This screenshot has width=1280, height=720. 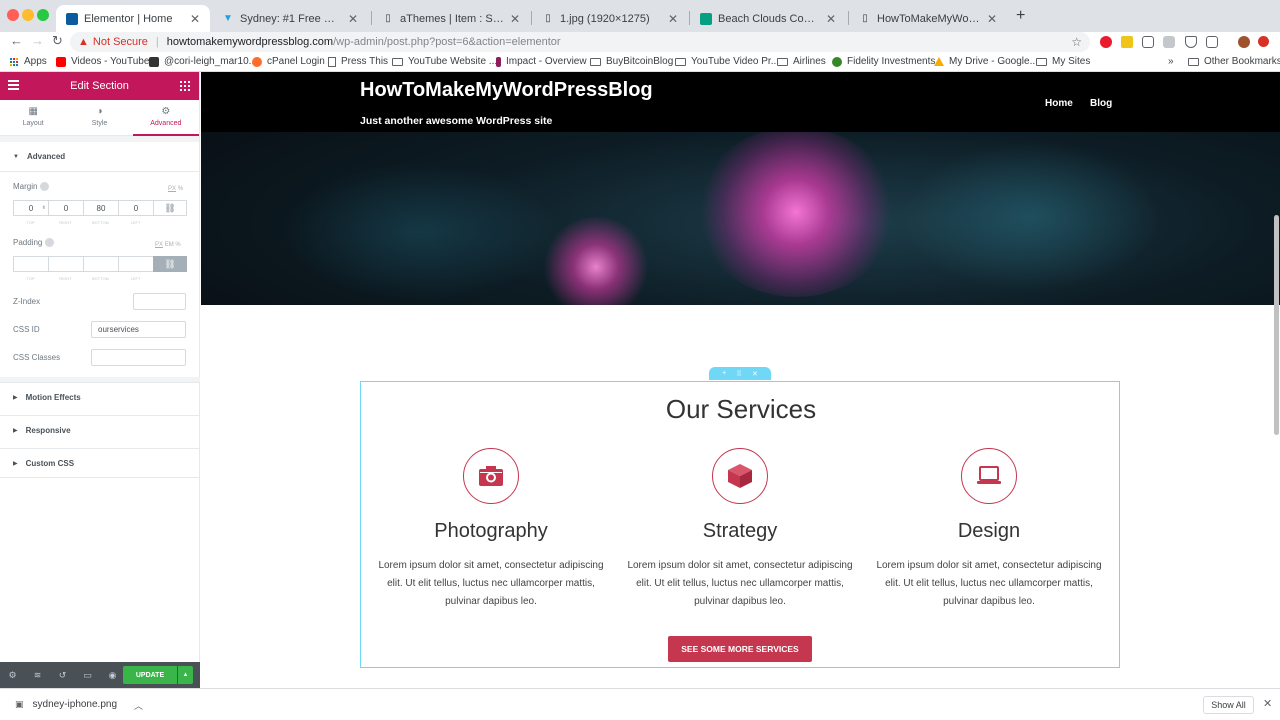 What do you see at coordinates (138, 329) in the screenshot?
I see `cssid-input: ourservices` at bounding box center [138, 329].